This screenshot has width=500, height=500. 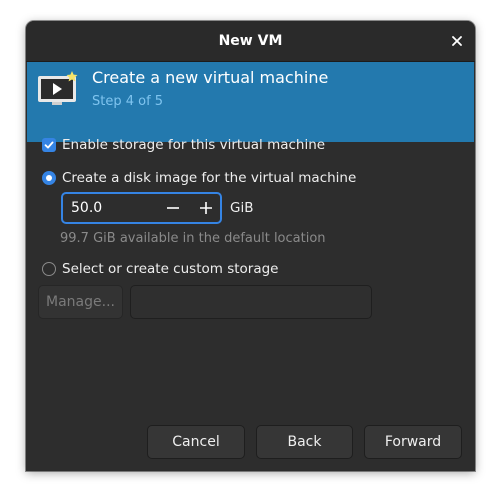 I want to click on banner-title: Create a new virtual machine, so click(x=210, y=77).